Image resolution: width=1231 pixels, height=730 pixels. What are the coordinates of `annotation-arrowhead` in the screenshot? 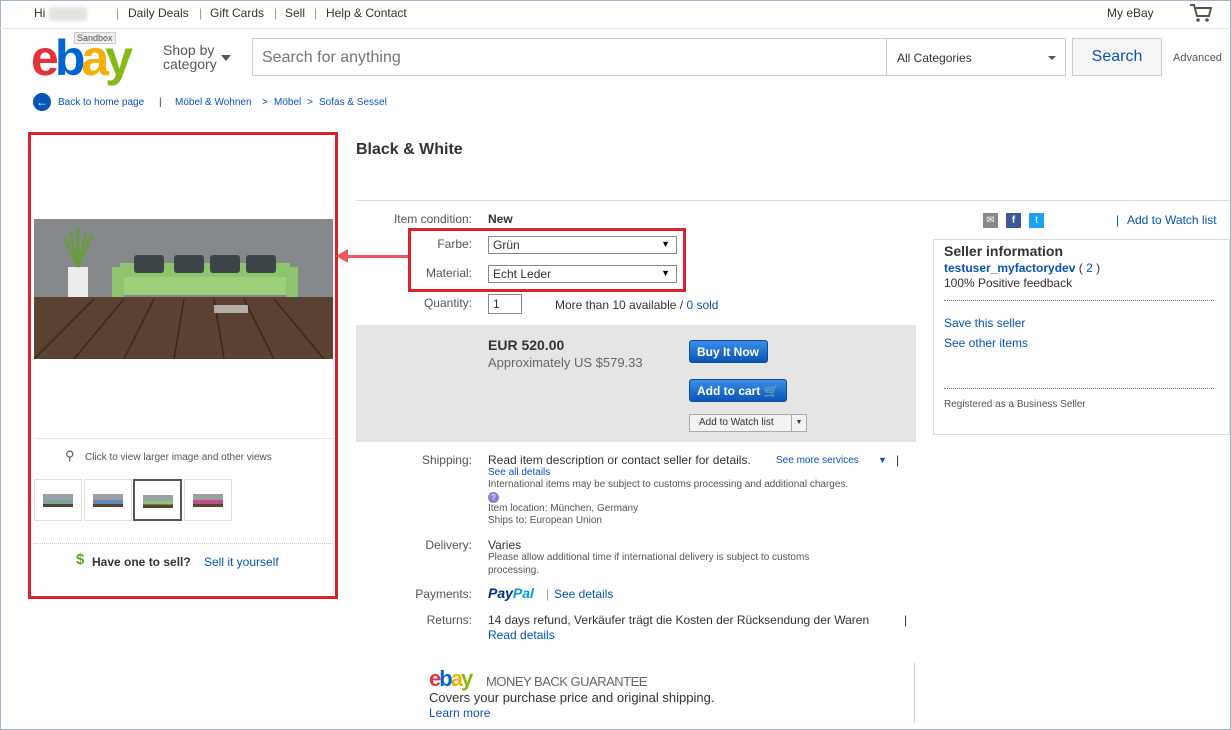 It's located at (342, 256).